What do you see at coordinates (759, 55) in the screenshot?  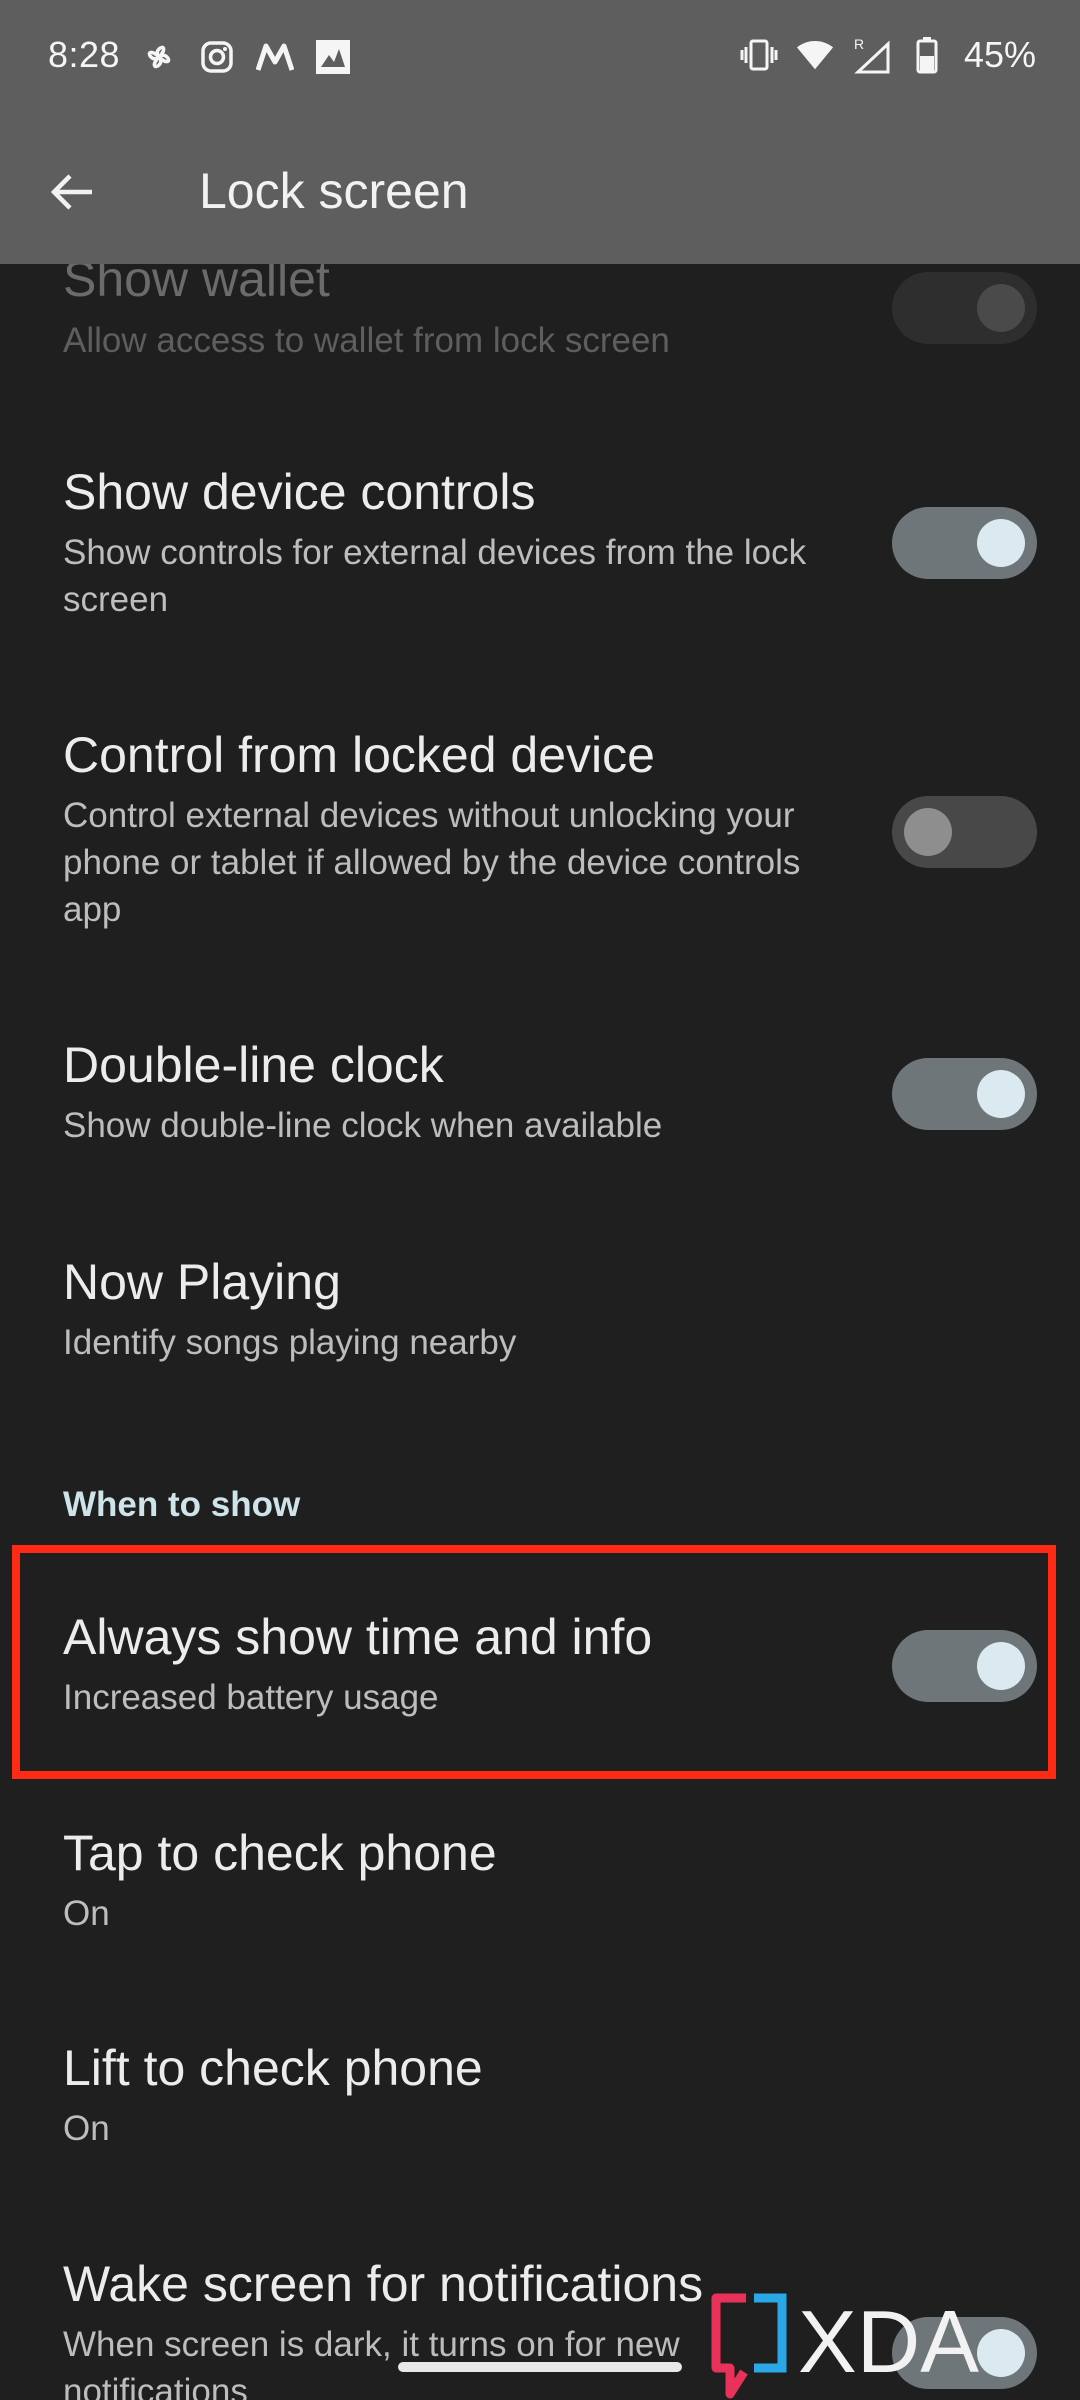 I see `vibrate-icon` at bounding box center [759, 55].